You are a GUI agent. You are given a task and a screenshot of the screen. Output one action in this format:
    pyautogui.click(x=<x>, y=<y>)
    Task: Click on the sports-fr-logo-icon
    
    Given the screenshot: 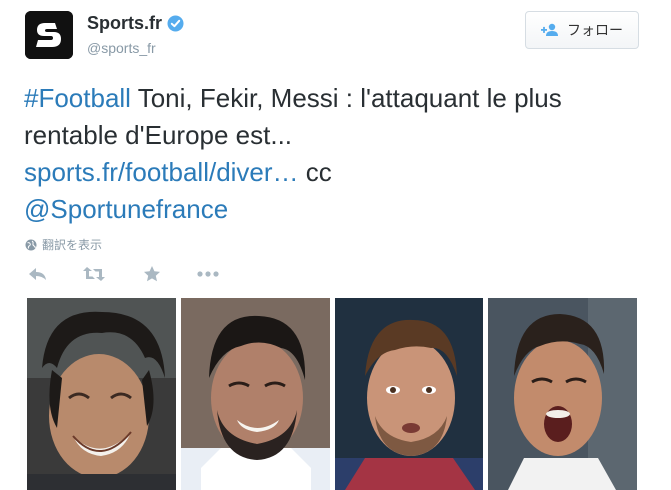 What is the action you would take?
    pyautogui.click(x=49, y=35)
    